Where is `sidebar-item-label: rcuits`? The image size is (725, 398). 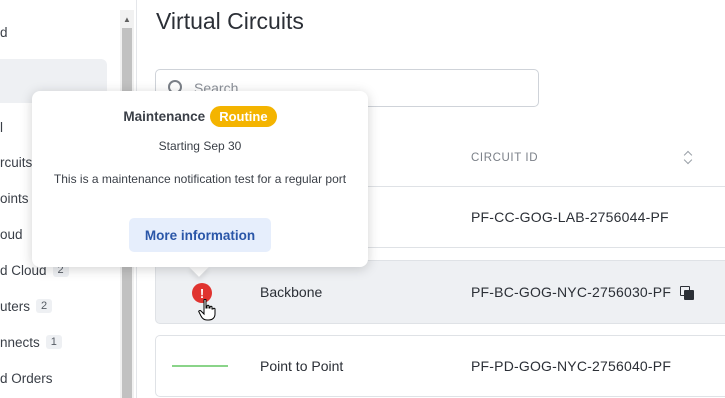
sidebar-item-label: rcuits is located at coordinates (16, 162).